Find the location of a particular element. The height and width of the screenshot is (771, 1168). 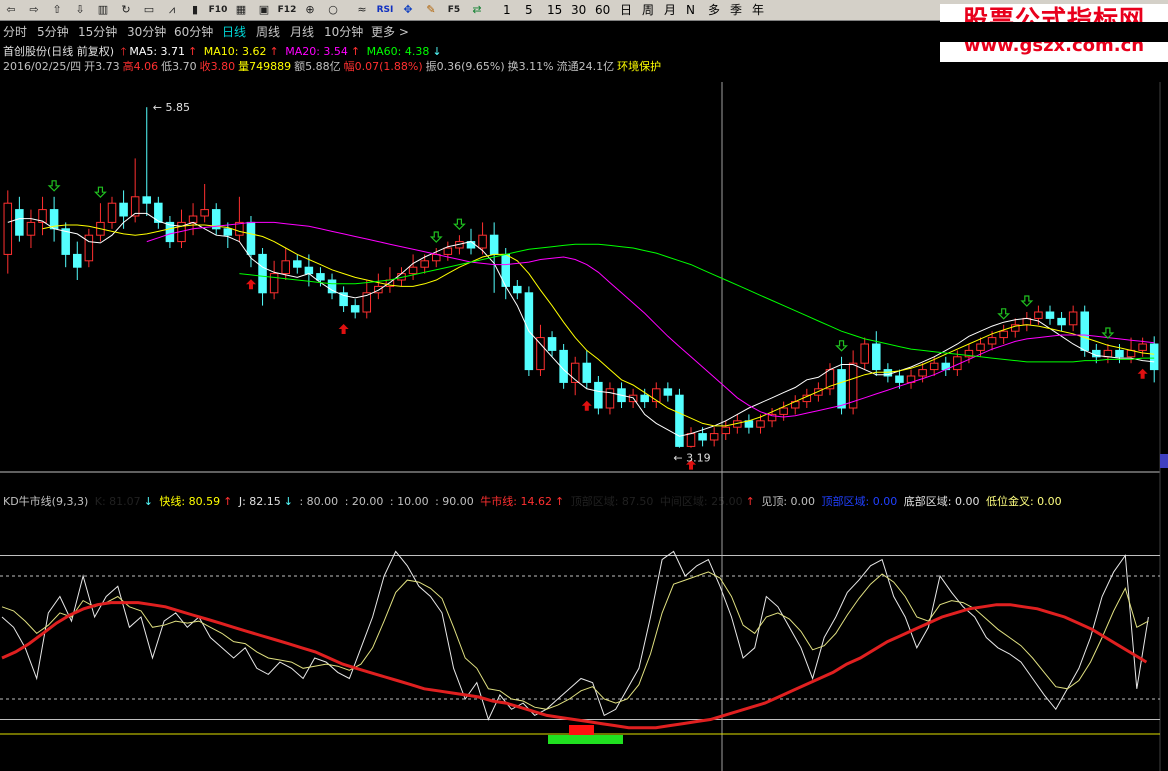

low-price-label: ← 3.19 is located at coordinates (691, 458).